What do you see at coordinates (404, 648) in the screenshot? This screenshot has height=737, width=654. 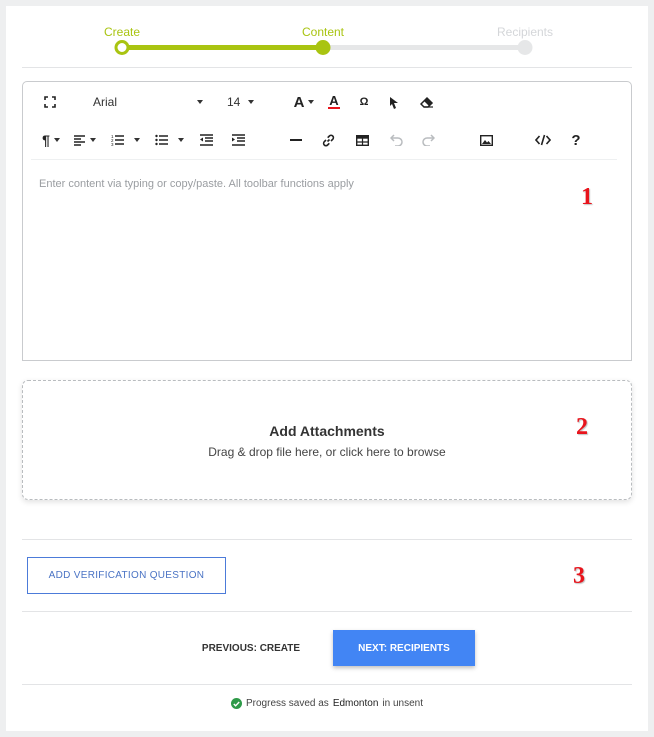 I see `next-recipients-button: NEXT: RECIPIENTS` at bounding box center [404, 648].